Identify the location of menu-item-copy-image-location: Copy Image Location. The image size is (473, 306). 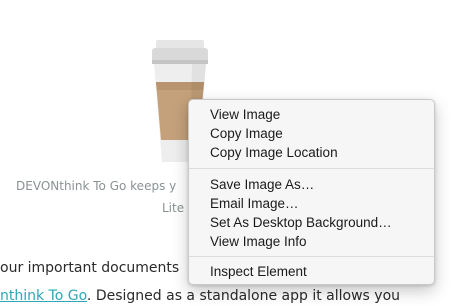
(311, 152).